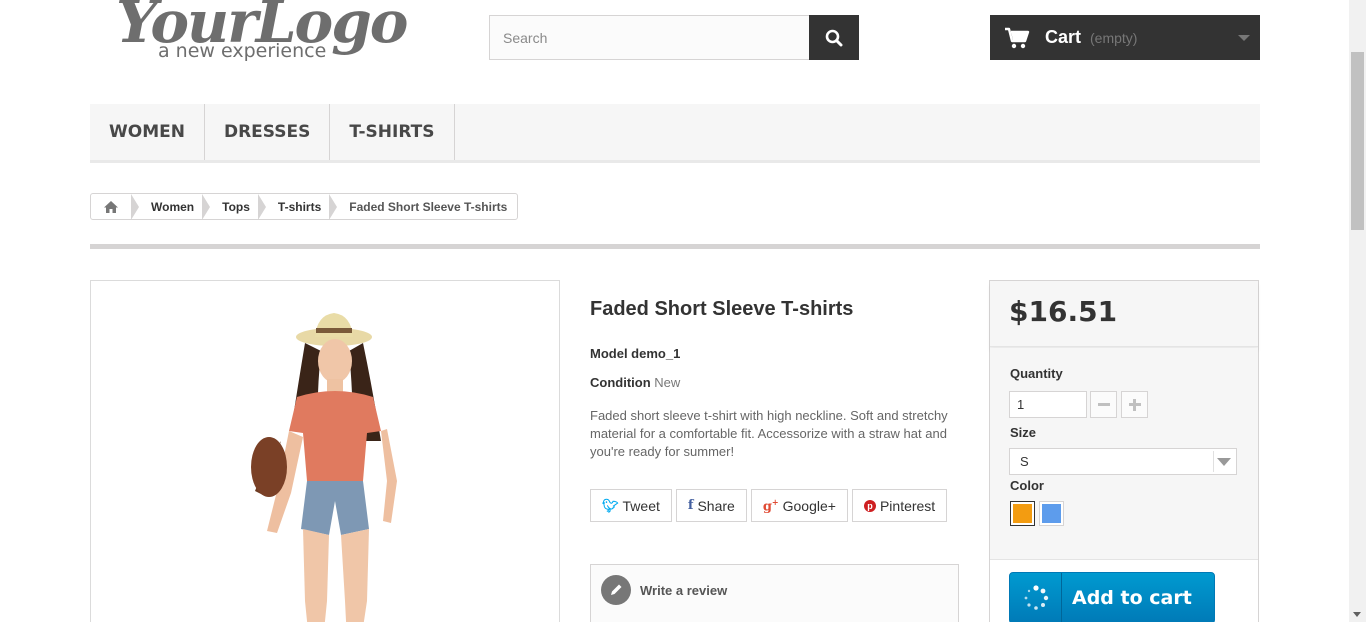 This screenshot has height=622, width=1366. I want to click on condition-label: Condition, so click(620, 382).